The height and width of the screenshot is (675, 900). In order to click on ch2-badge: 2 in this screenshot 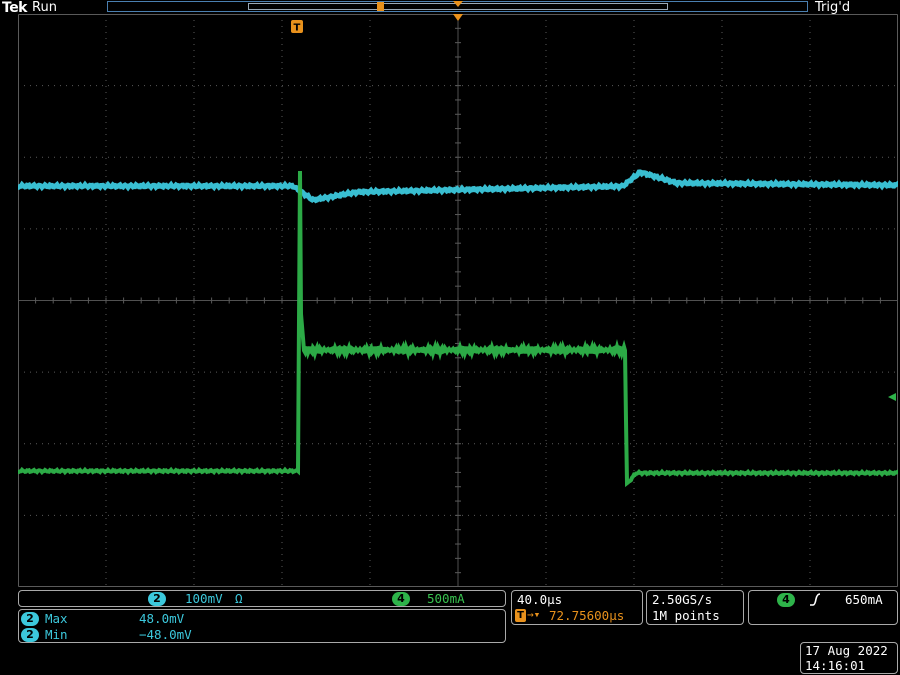, I will do `click(157, 599)`.